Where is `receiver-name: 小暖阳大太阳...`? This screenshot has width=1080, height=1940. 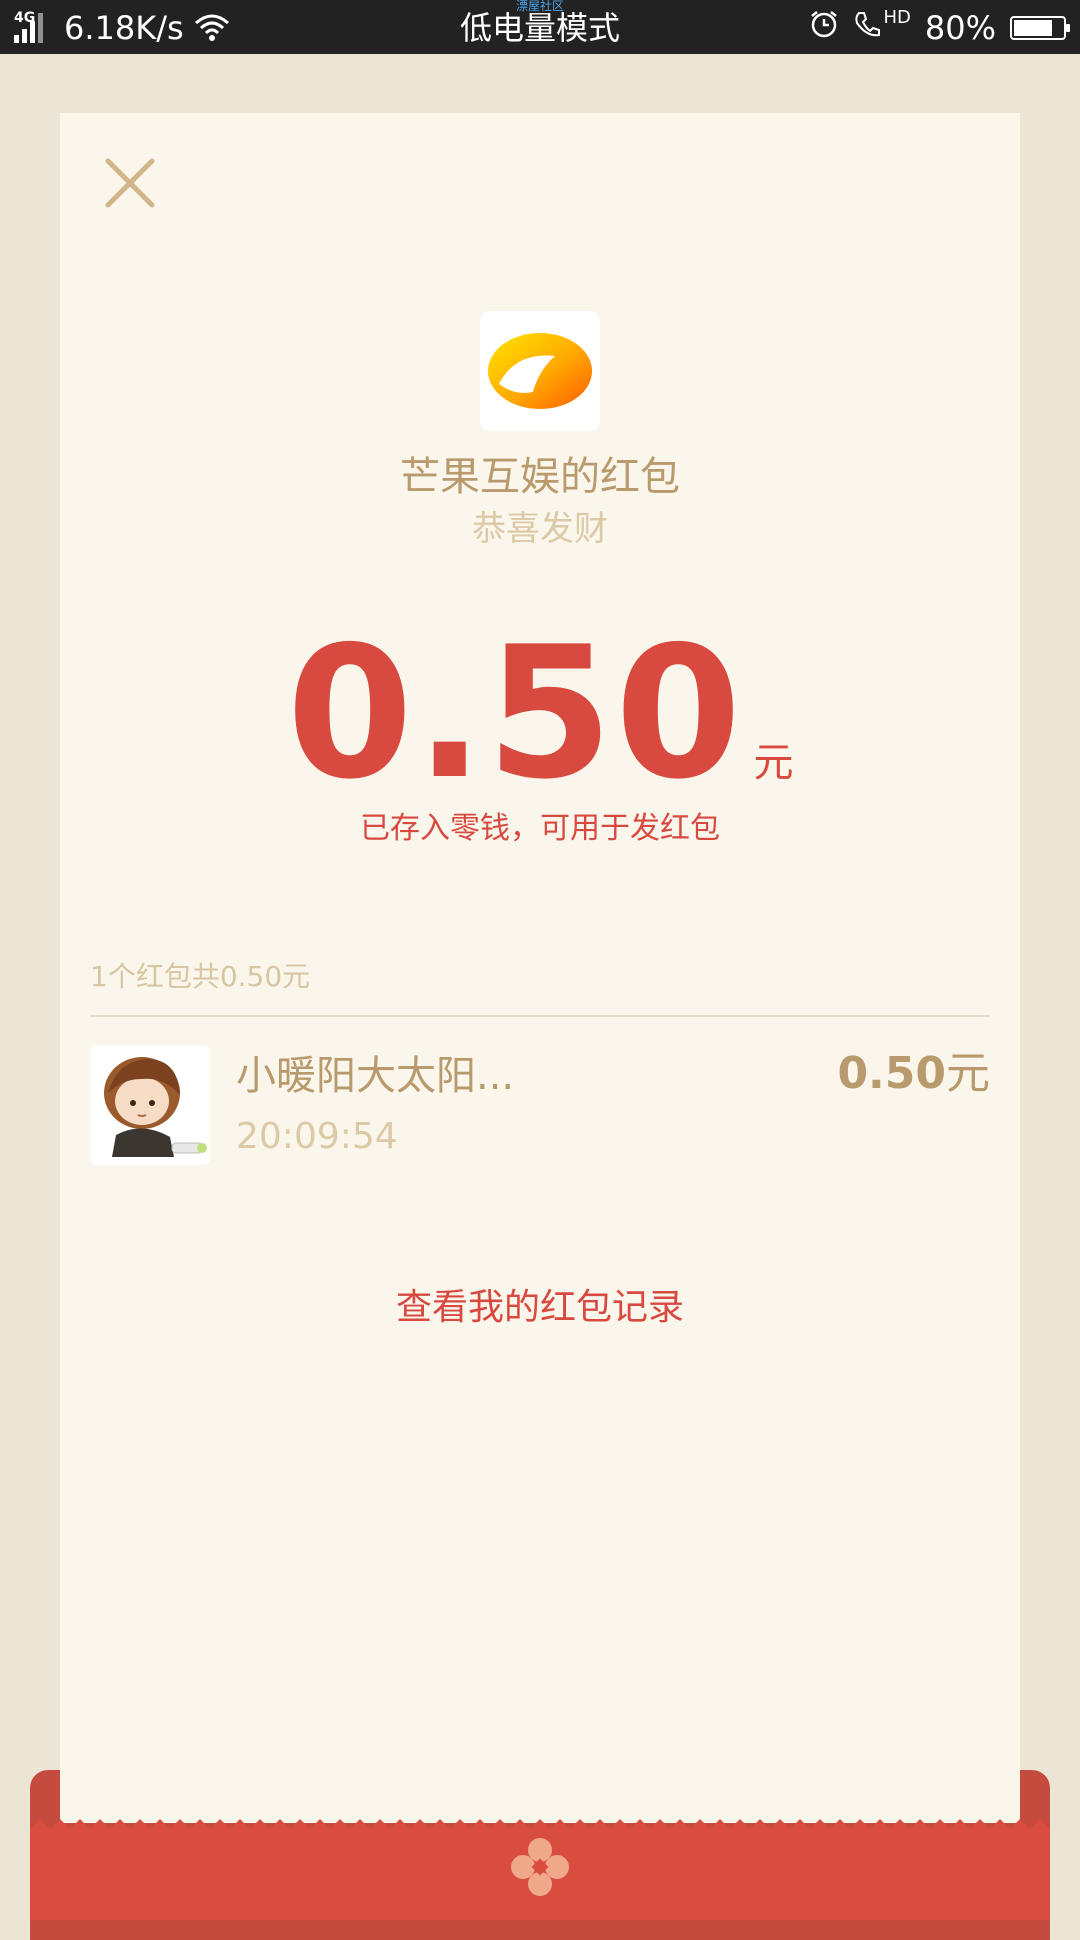 receiver-name: 小暖阳大太阳... is located at coordinates (375, 1076).